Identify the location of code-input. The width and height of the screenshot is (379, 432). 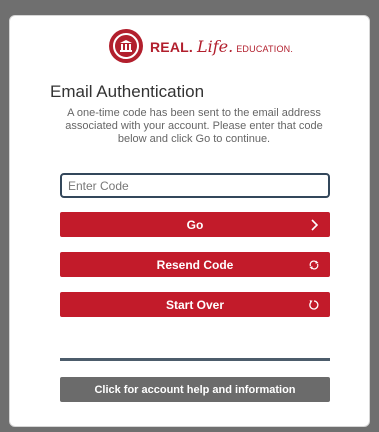
(195, 185).